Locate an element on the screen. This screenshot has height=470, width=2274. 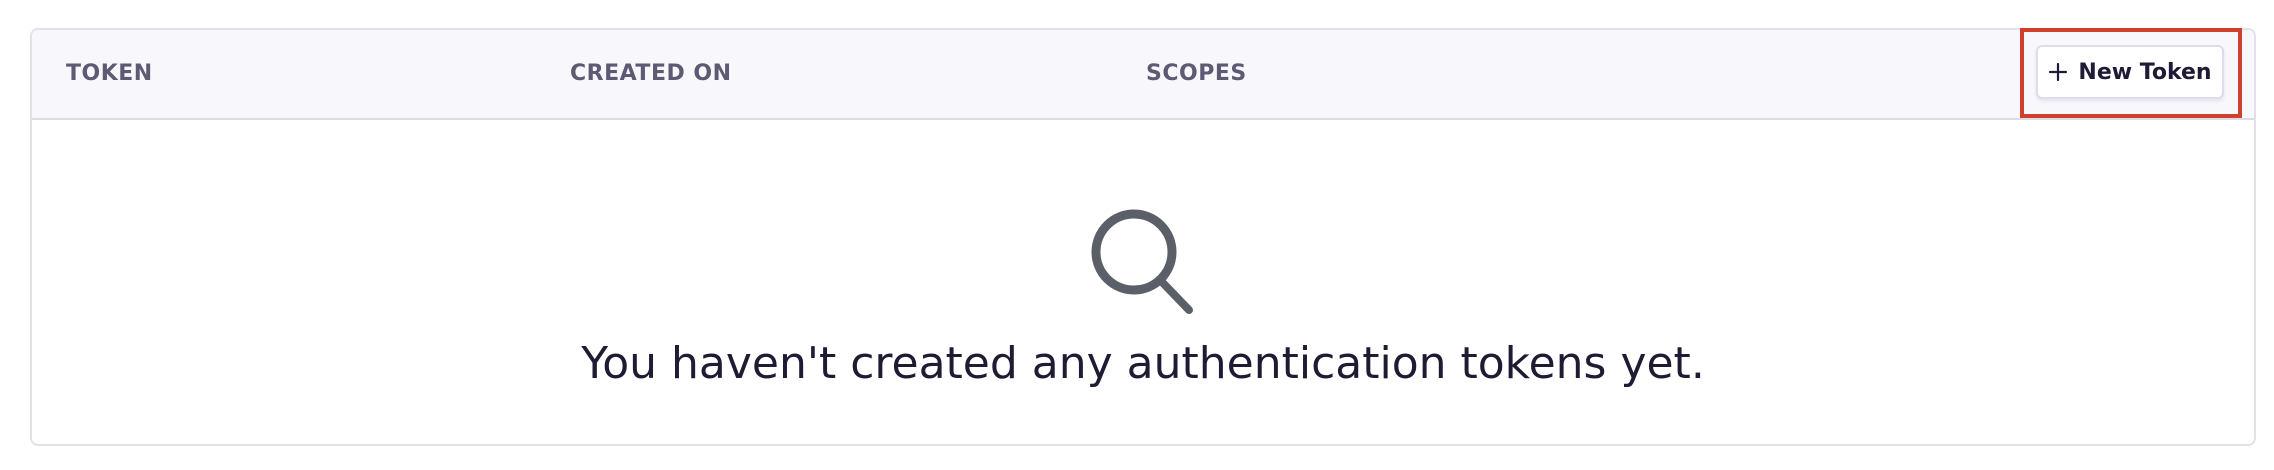
column-header-created-on: CREATED ON is located at coordinates (651, 73).